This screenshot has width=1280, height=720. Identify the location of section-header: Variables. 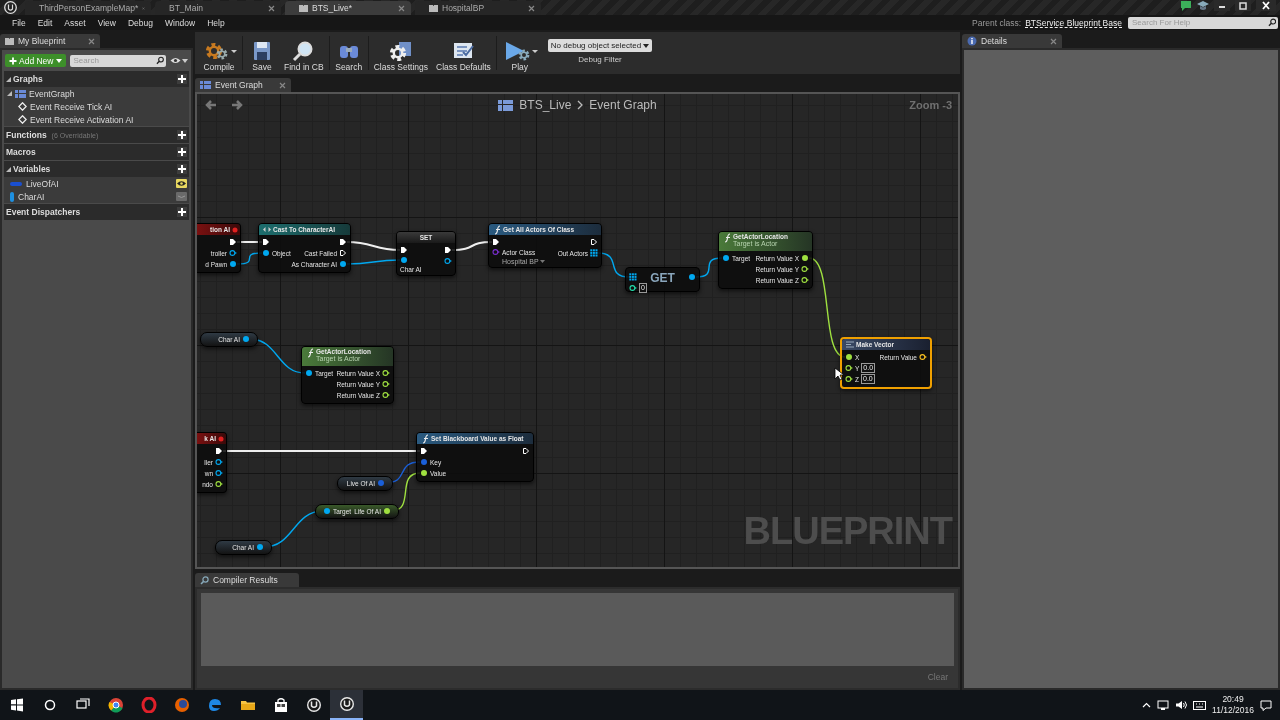
(96, 169).